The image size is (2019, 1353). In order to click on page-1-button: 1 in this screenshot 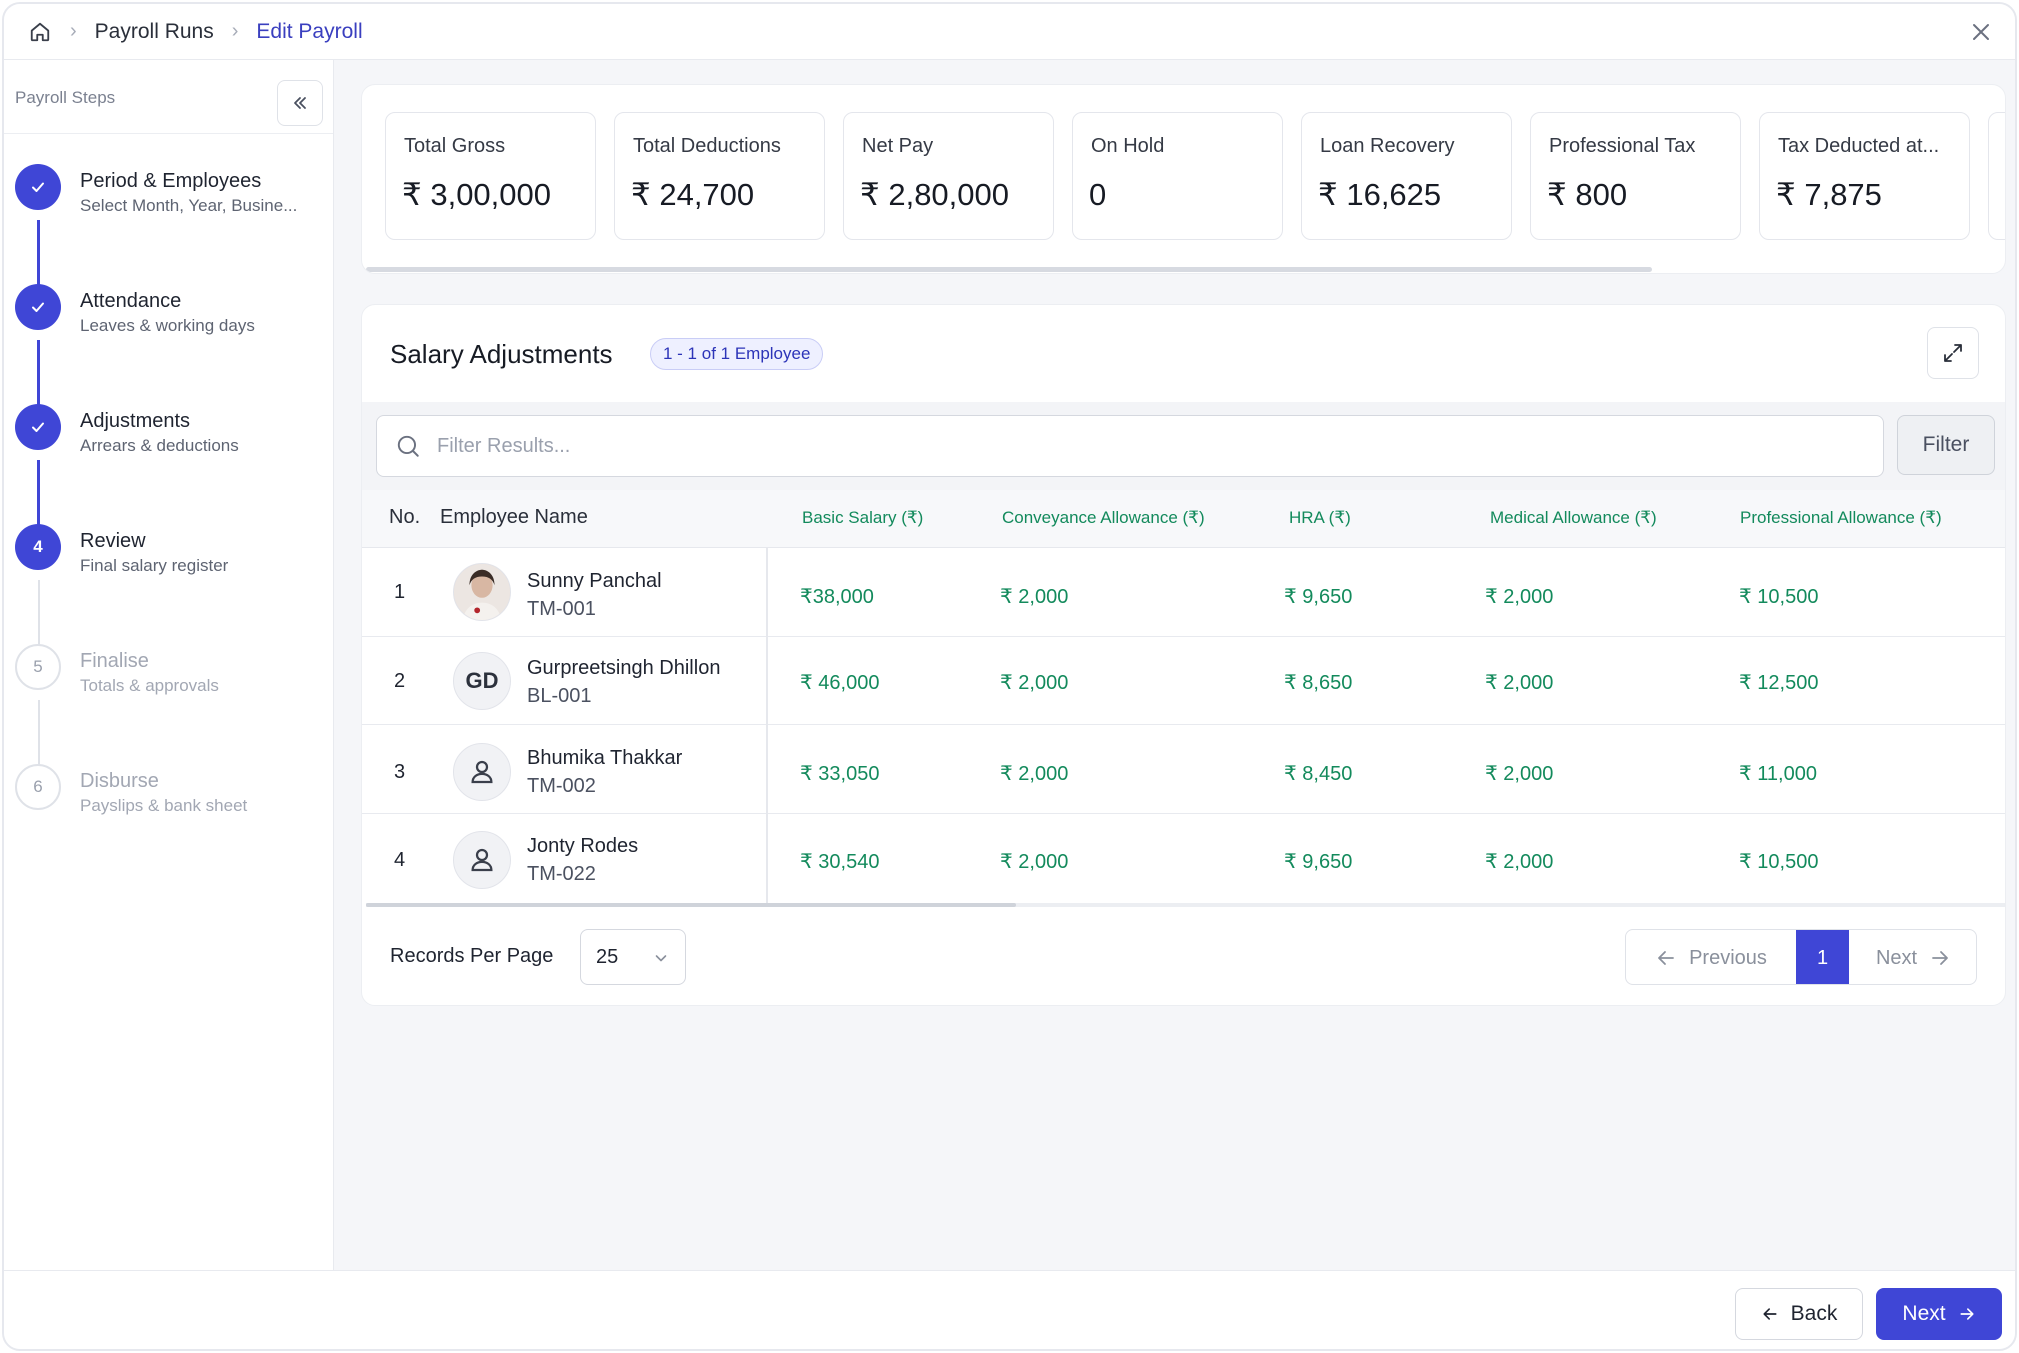, I will do `click(1822, 957)`.